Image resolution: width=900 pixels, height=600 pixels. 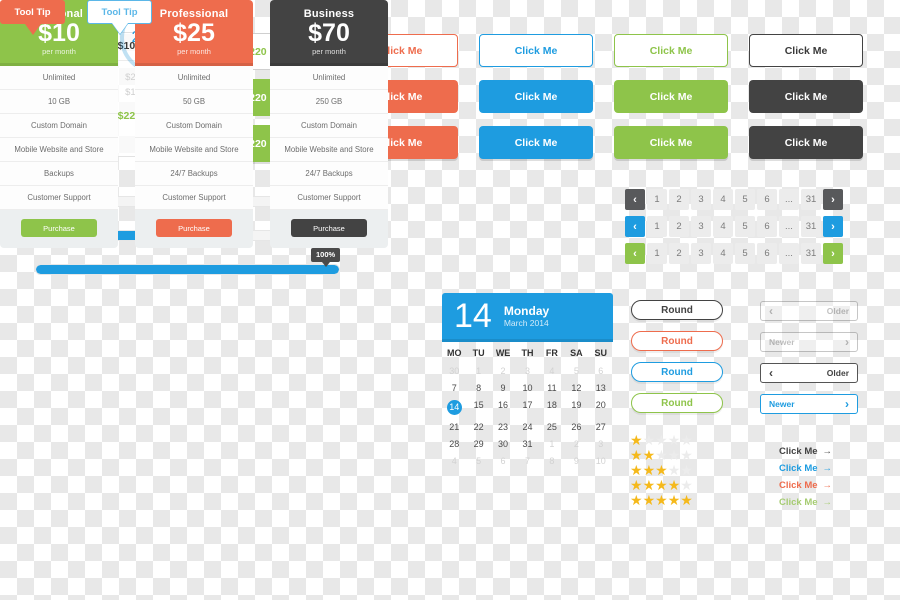 I want to click on calendar-date-cell: 11, so click(x=552, y=387).